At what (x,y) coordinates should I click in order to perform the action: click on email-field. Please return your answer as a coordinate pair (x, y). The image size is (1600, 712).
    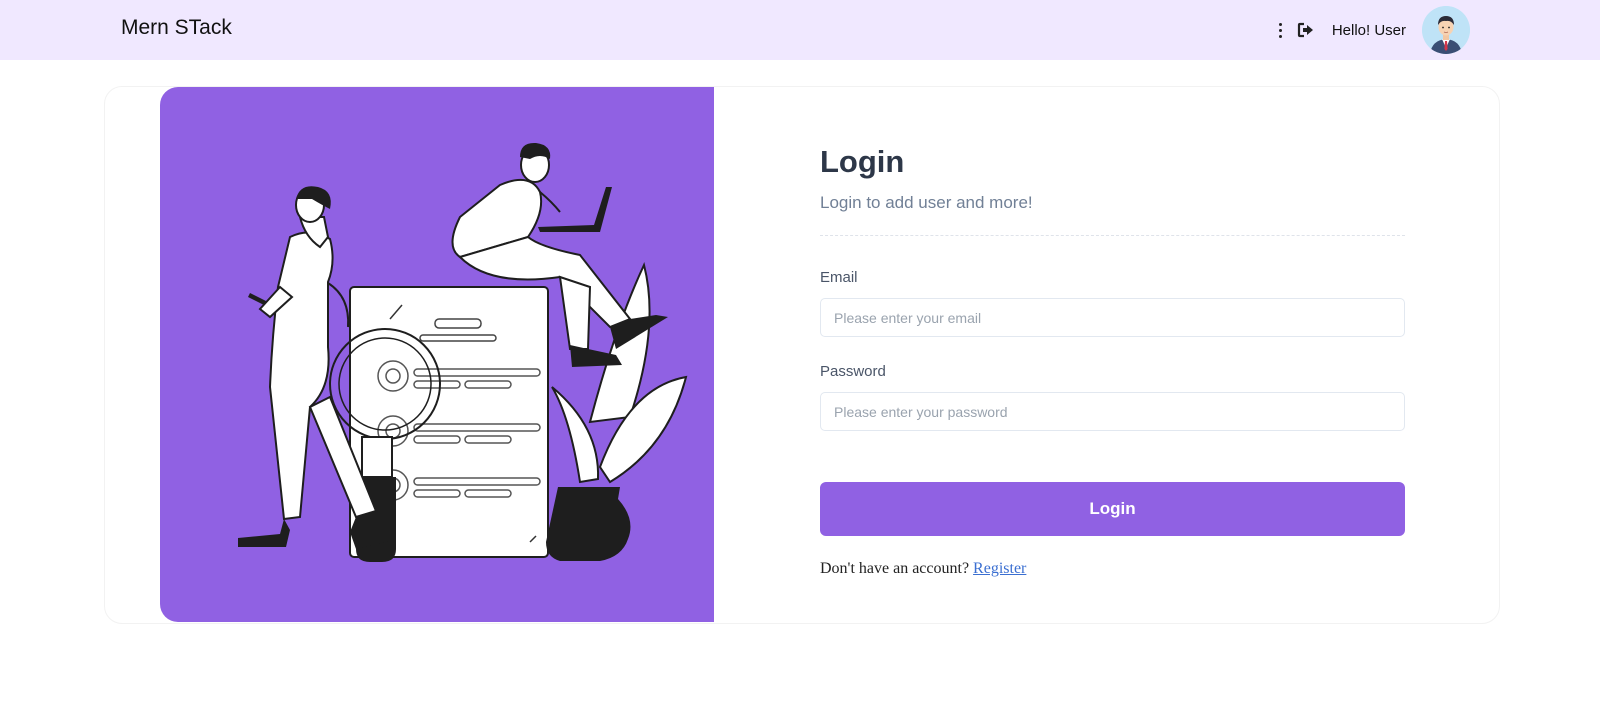
    Looking at the image, I should click on (1112, 317).